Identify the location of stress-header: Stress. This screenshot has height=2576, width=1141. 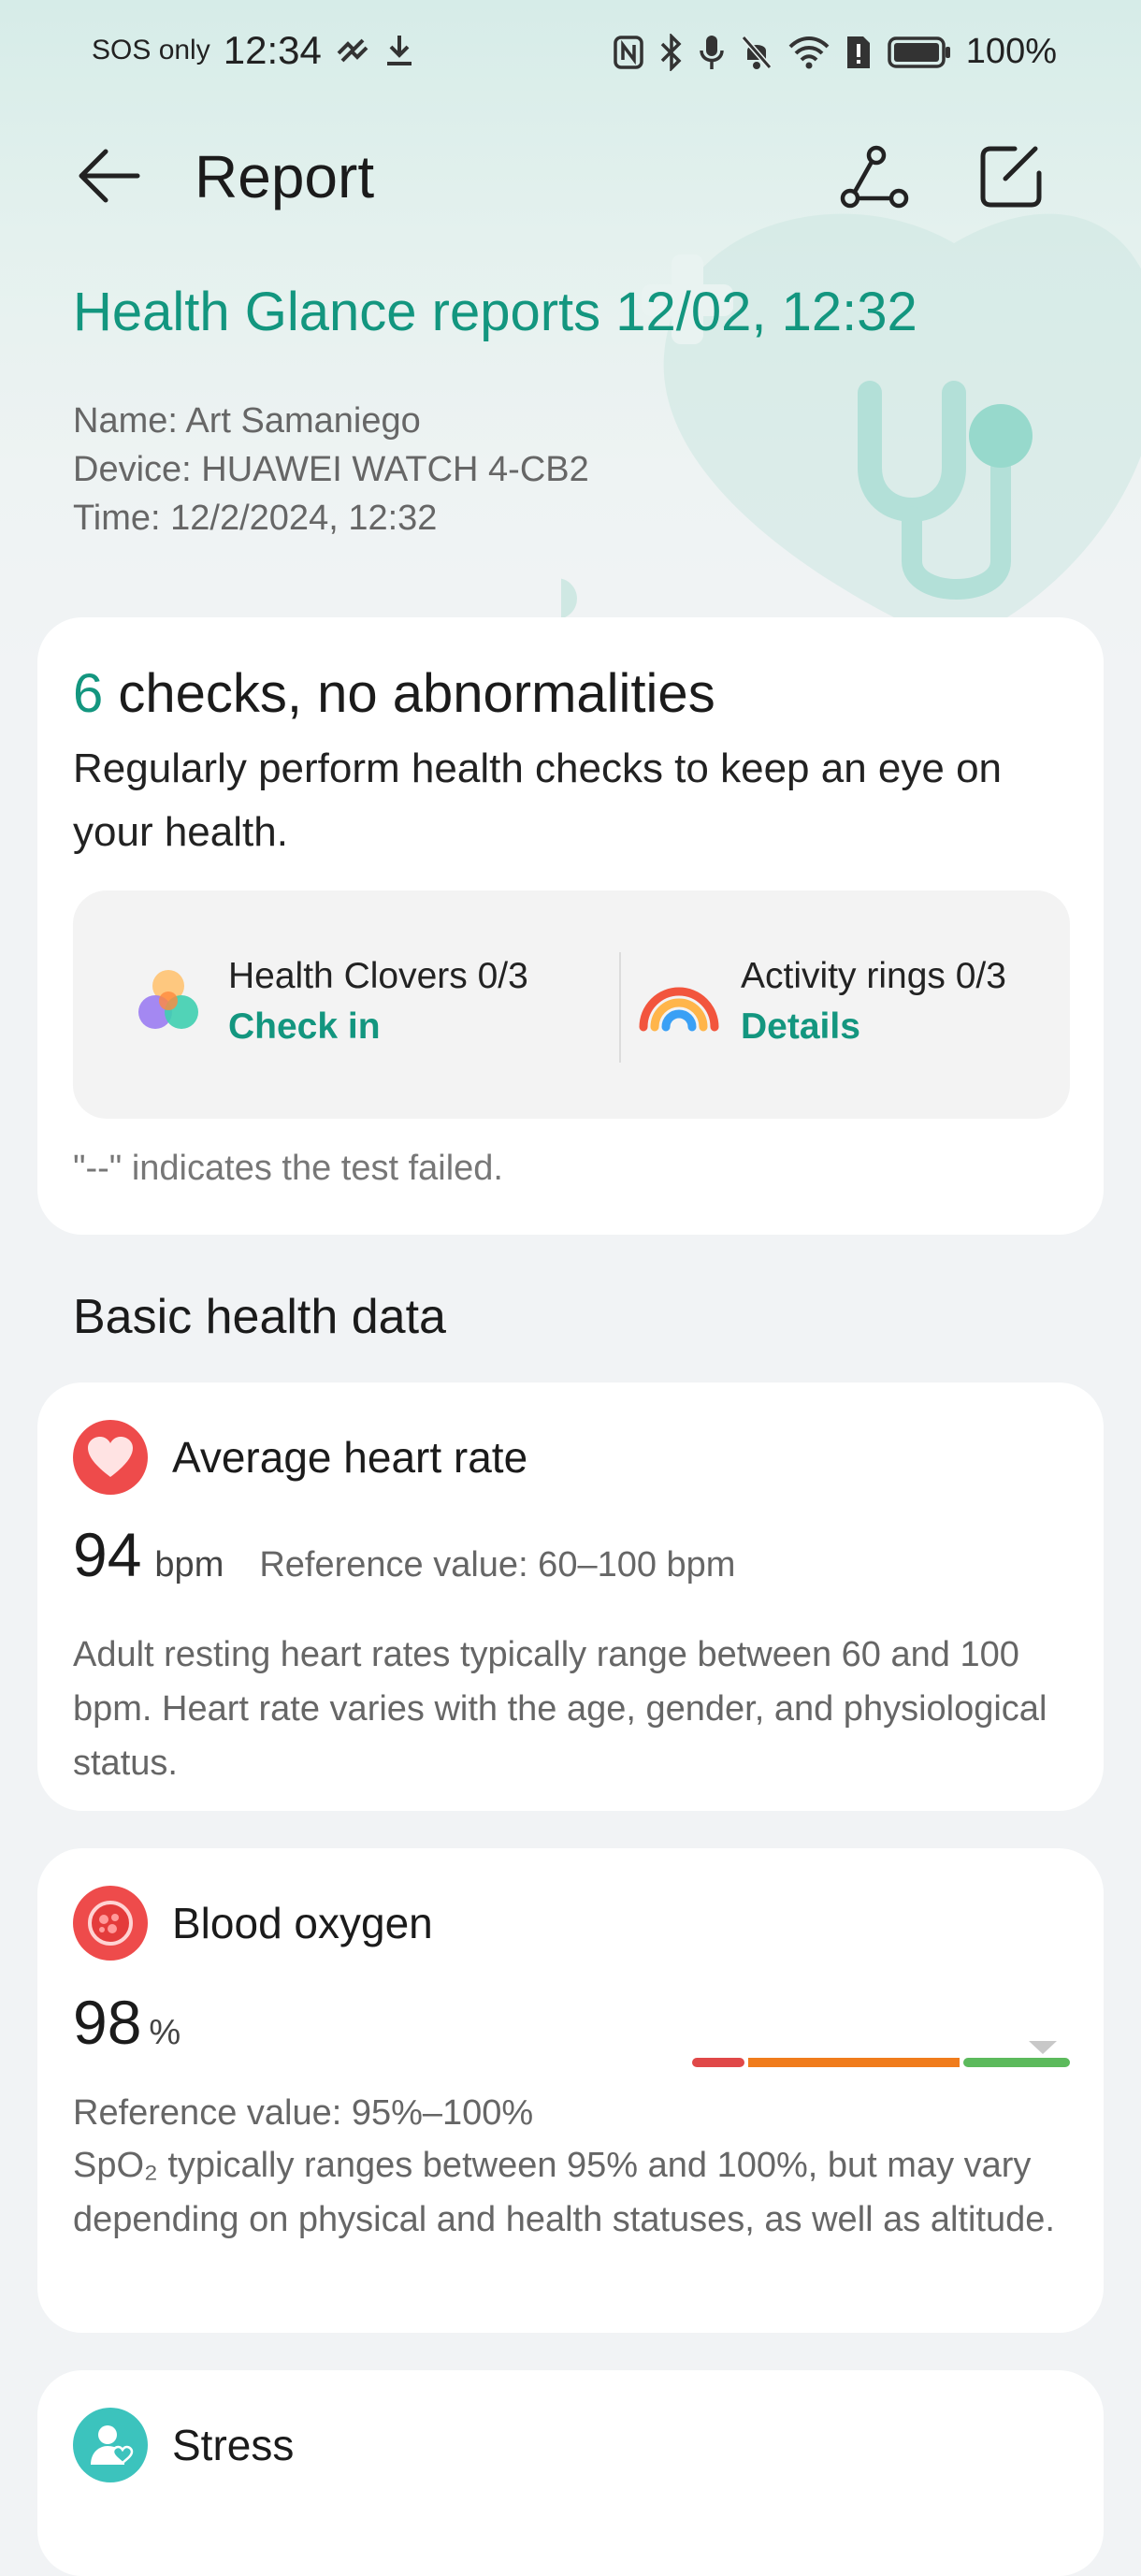
(183, 2445).